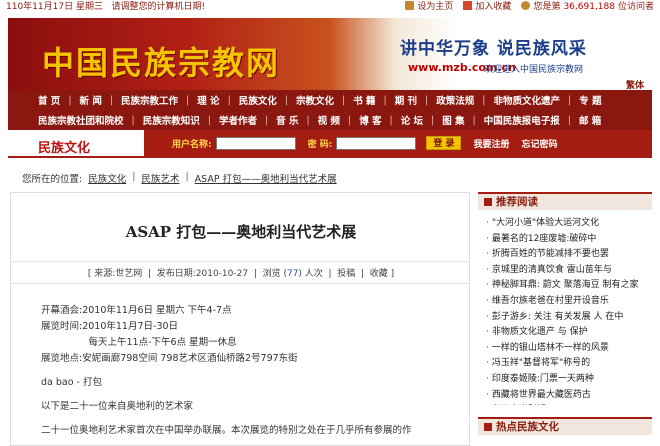 Image resolution: width=660 pixels, height=446 pixels. I want to click on set-homepage-link: 设为主页, so click(429, 7).